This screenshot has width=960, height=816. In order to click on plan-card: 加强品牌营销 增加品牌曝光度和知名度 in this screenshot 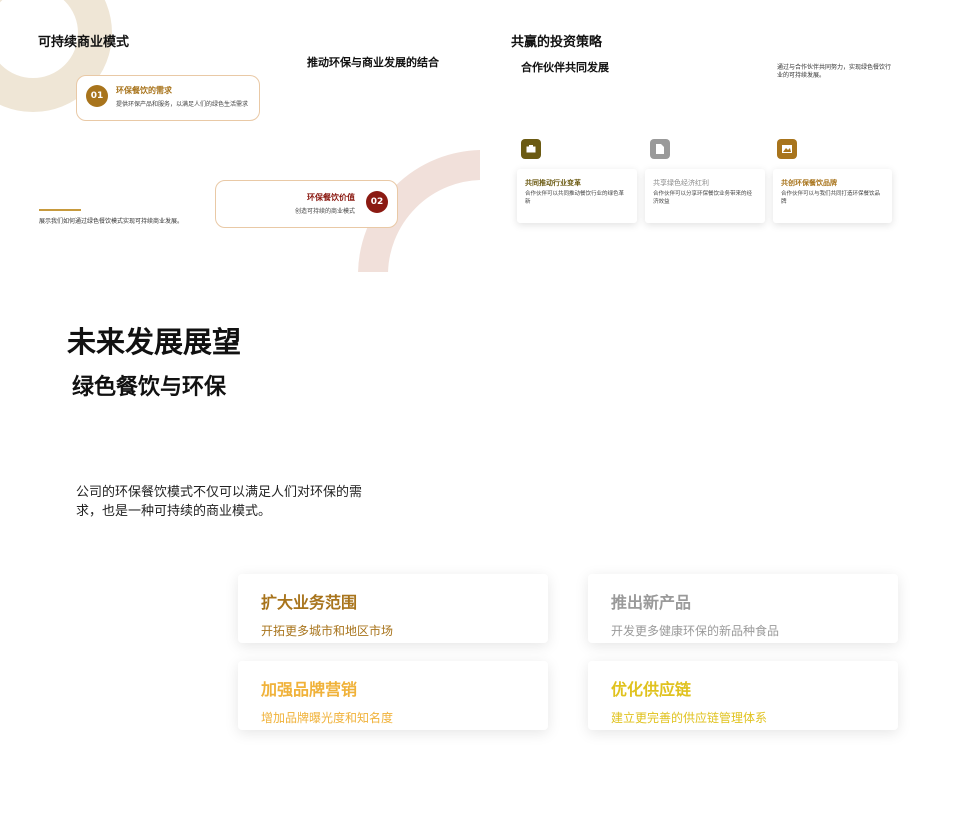, I will do `click(393, 695)`.